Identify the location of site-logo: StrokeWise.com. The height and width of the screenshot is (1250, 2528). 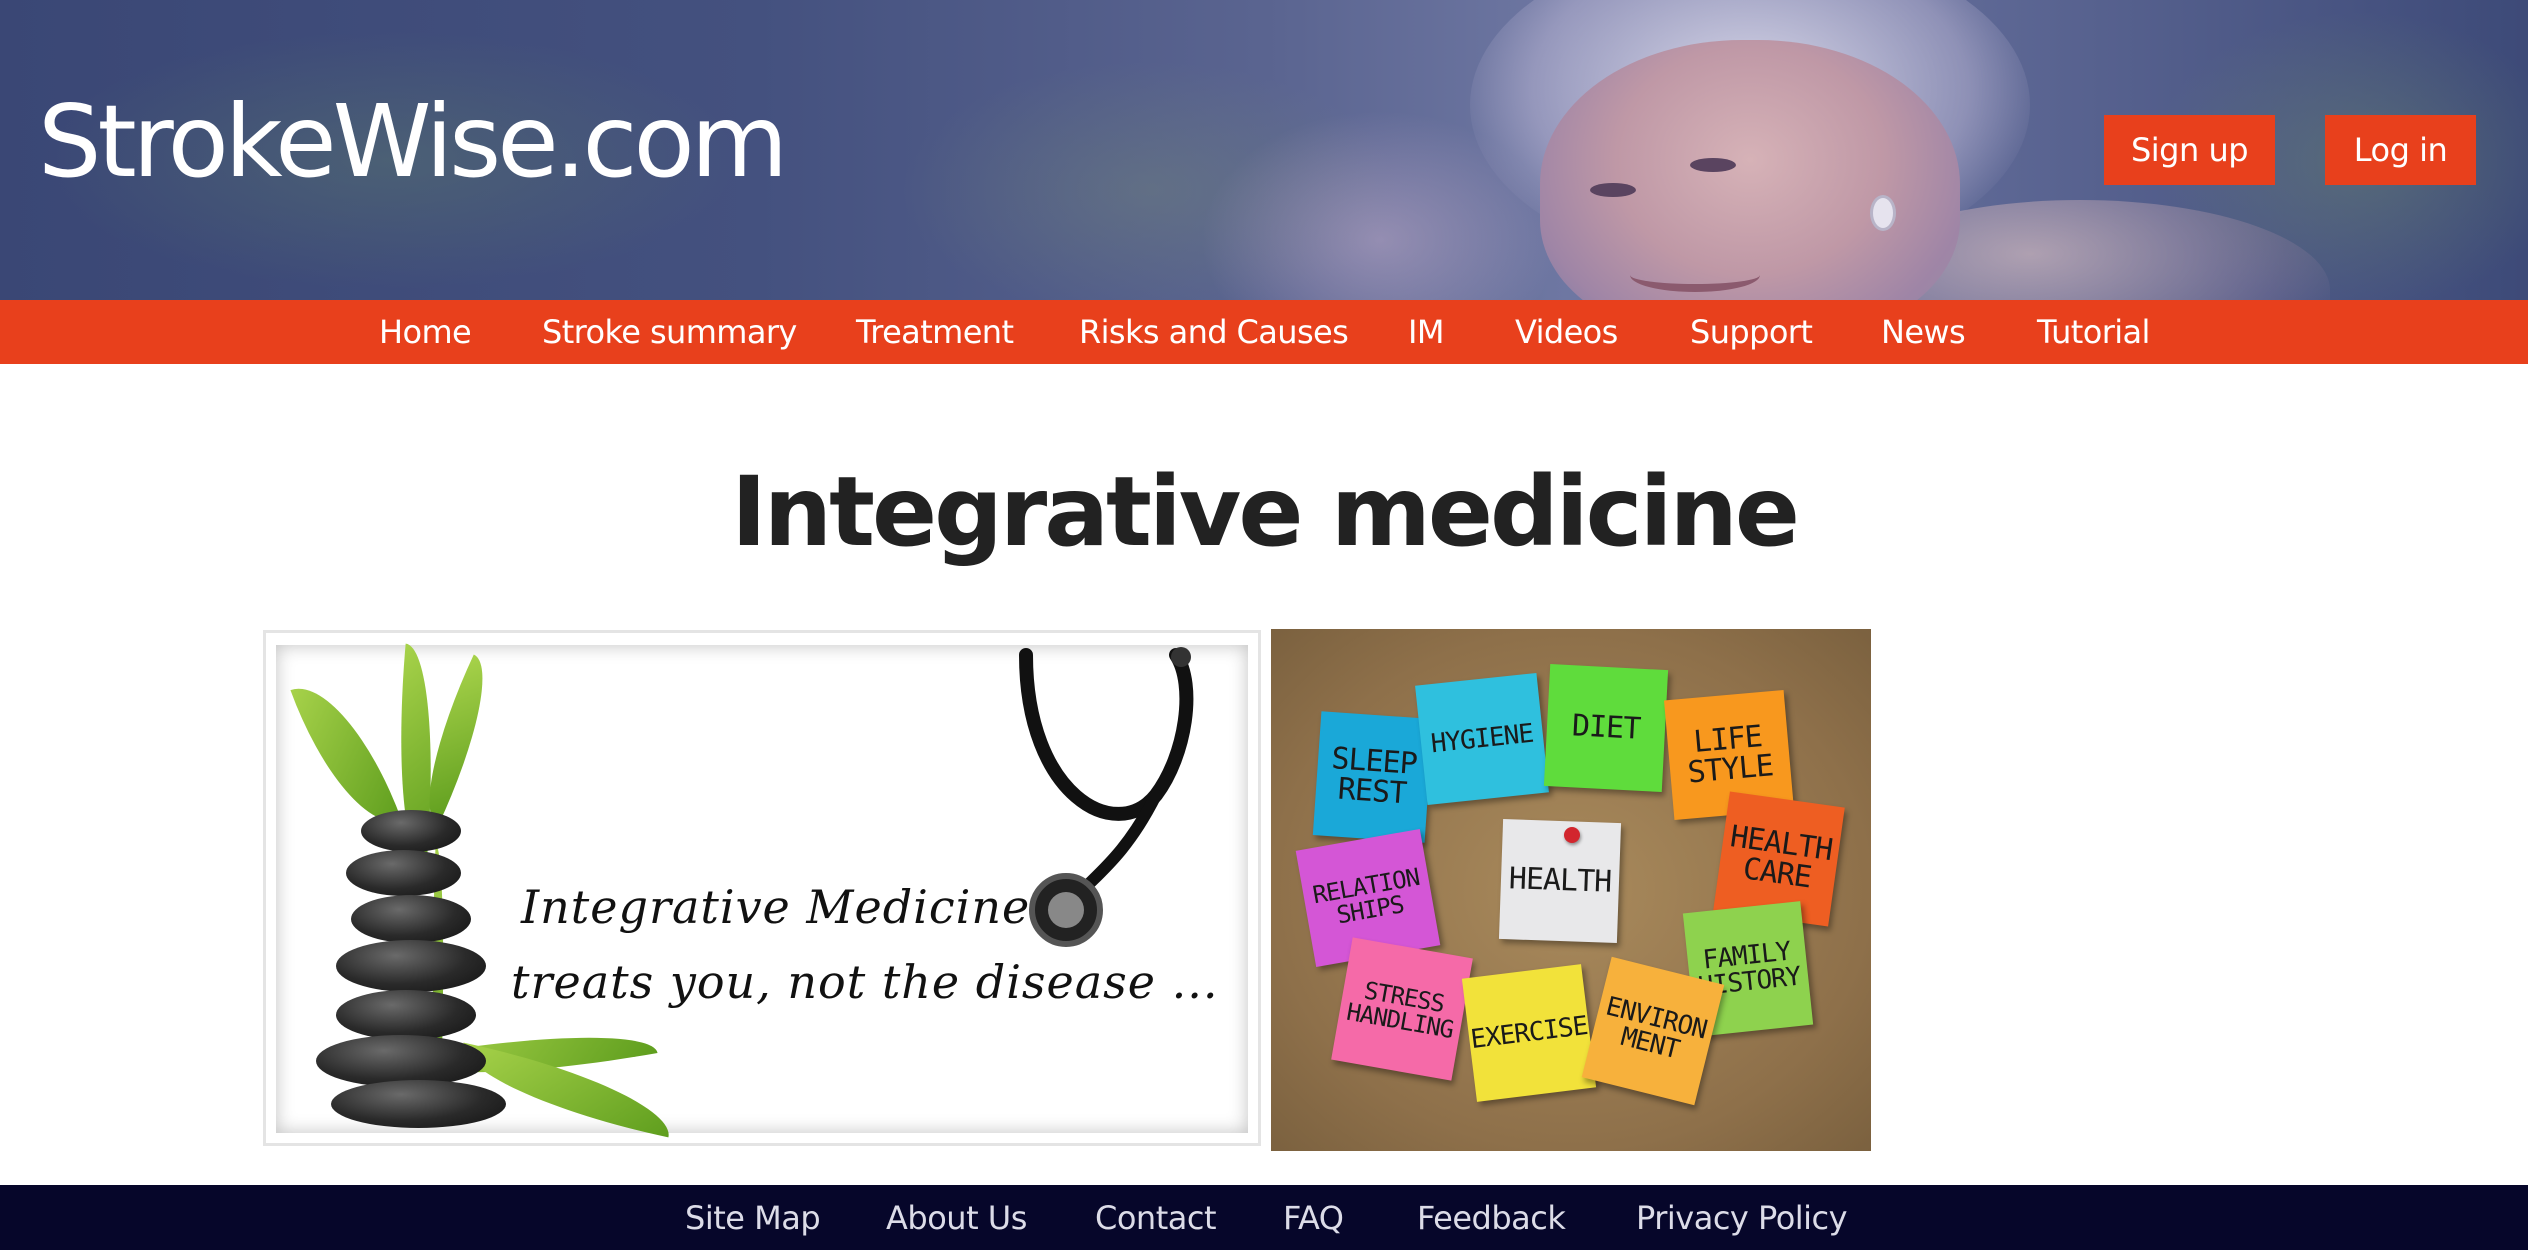
(413, 142).